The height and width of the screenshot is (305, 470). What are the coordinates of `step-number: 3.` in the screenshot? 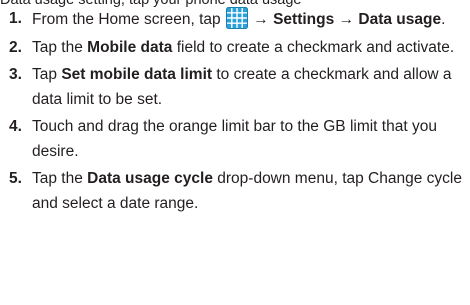 It's located at (15, 74).